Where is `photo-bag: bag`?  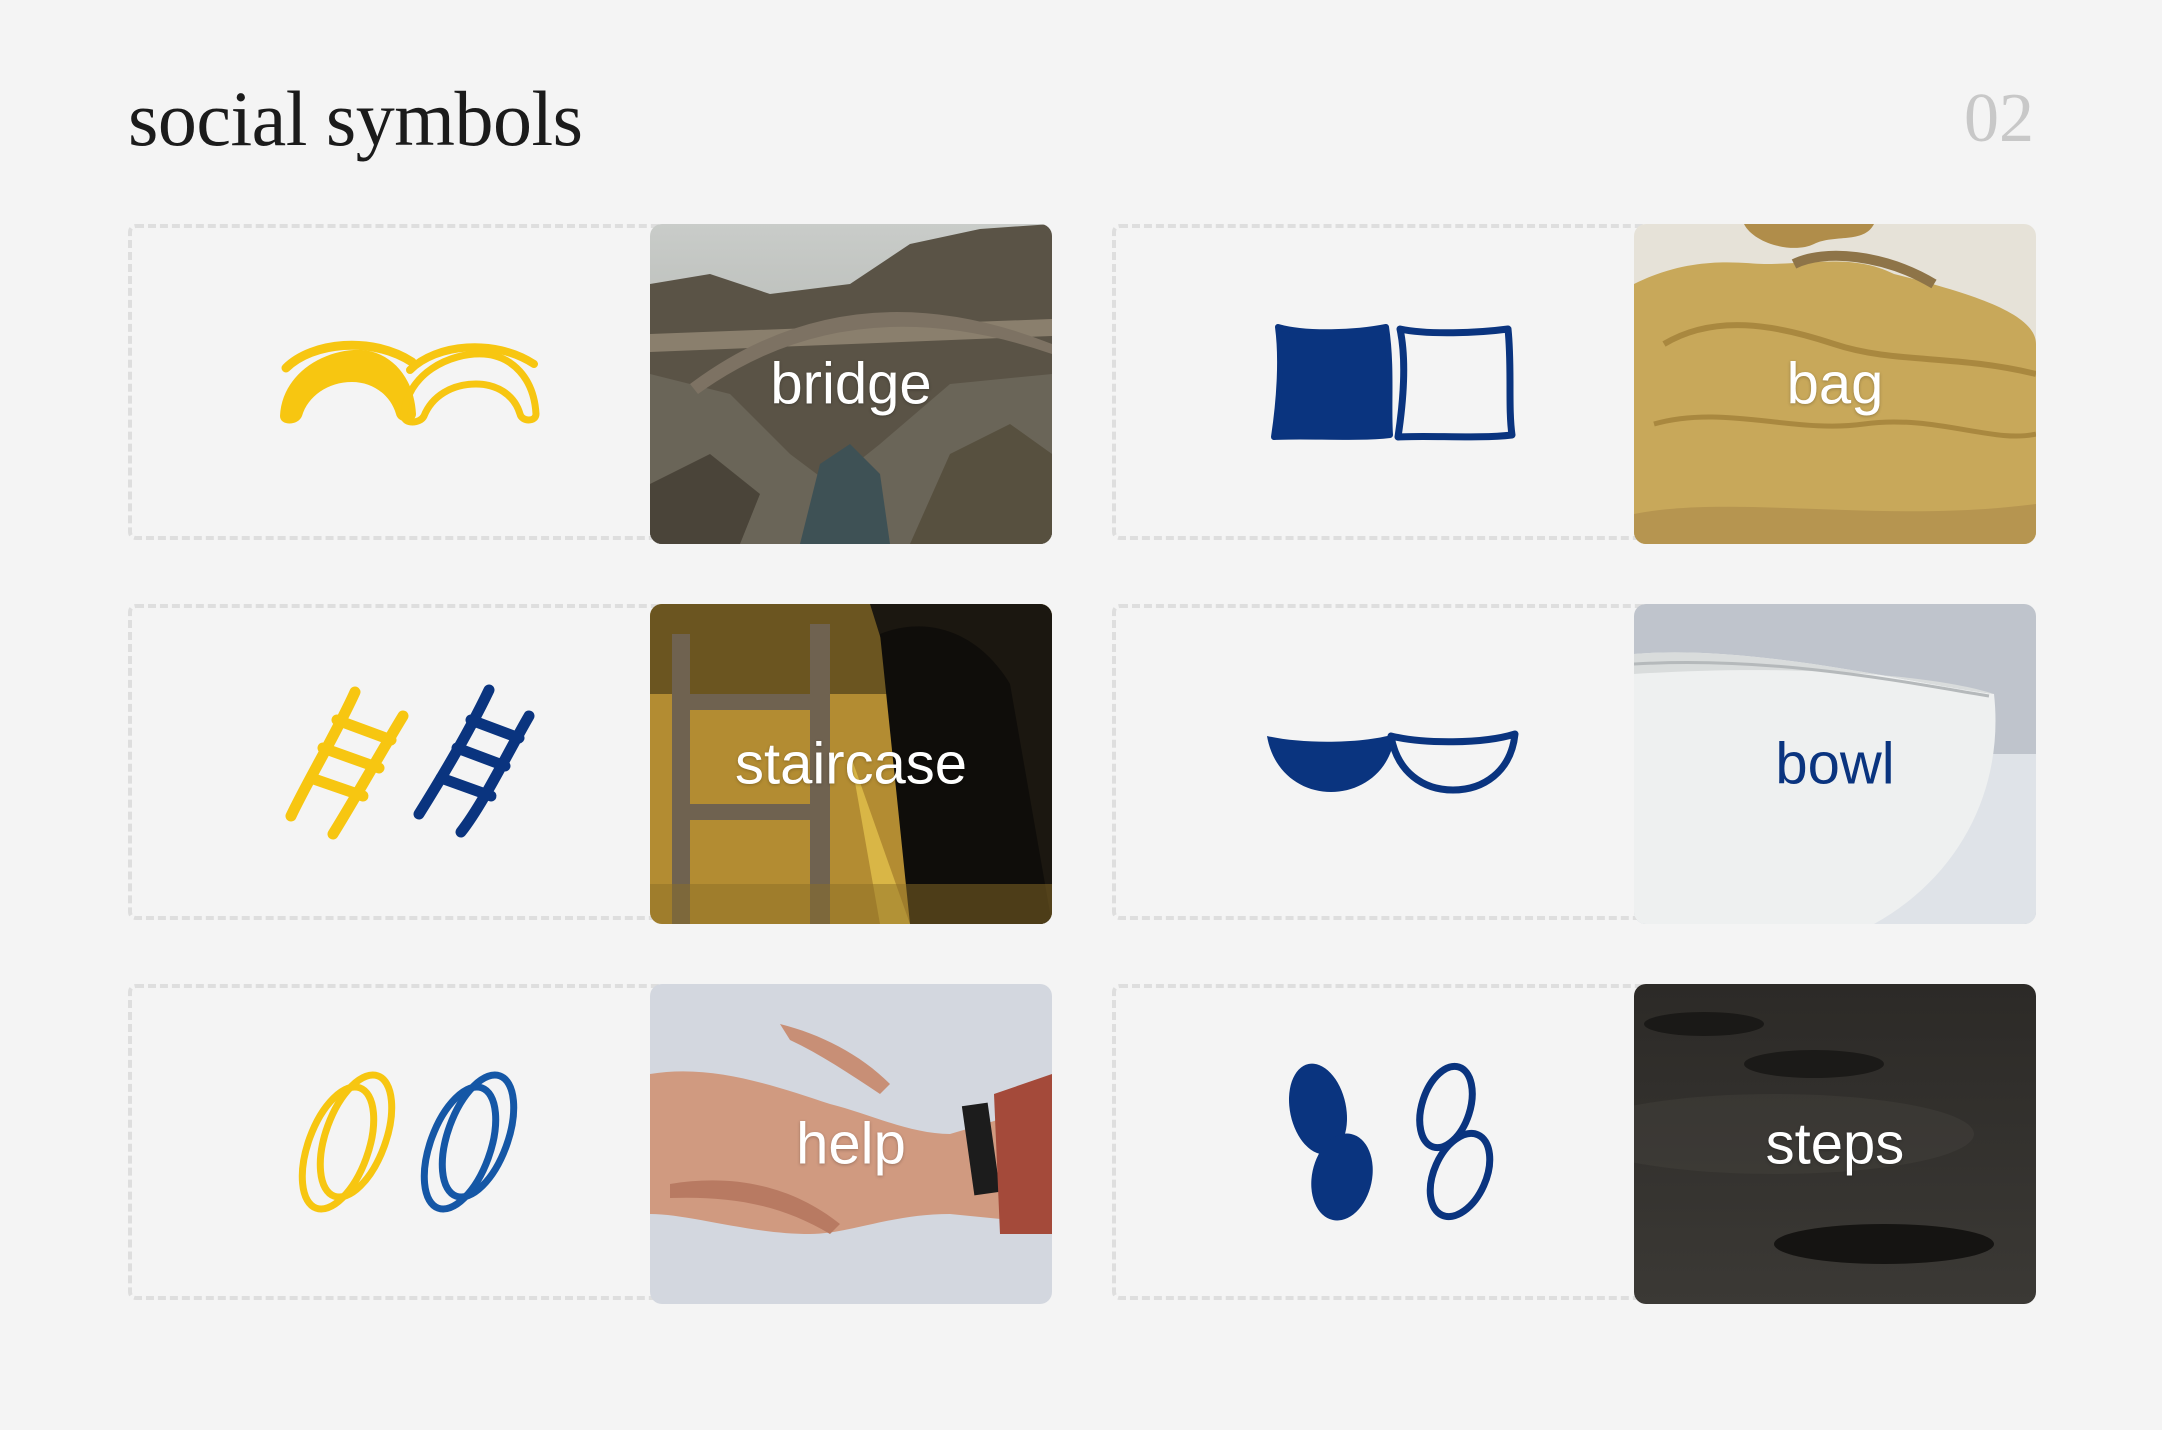
photo-bag: bag is located at coordinates (1835, 384).